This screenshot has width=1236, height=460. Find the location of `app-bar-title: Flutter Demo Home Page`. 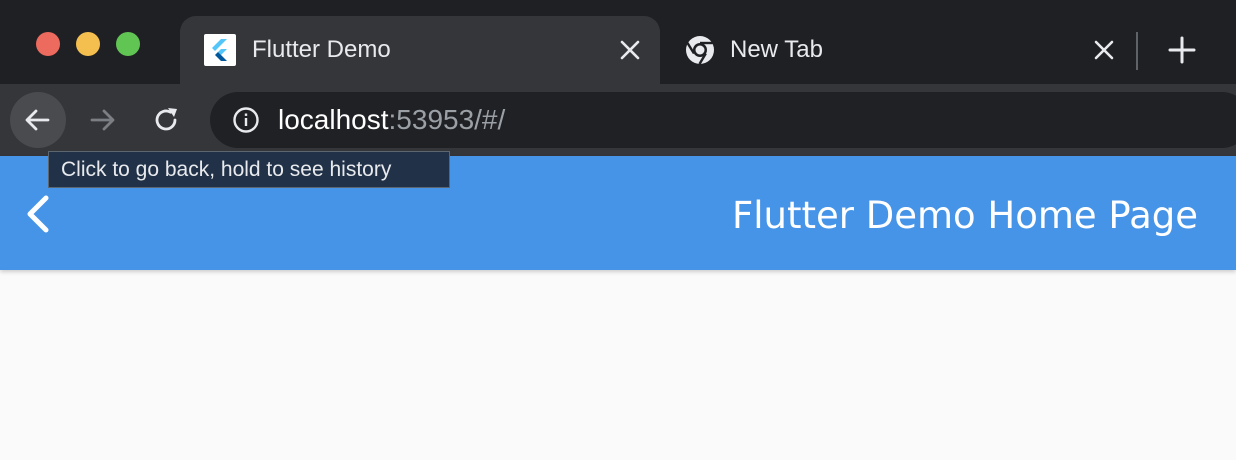

app-bar-title: Flutter Demo Home Page is located at coordinates (964, 215).